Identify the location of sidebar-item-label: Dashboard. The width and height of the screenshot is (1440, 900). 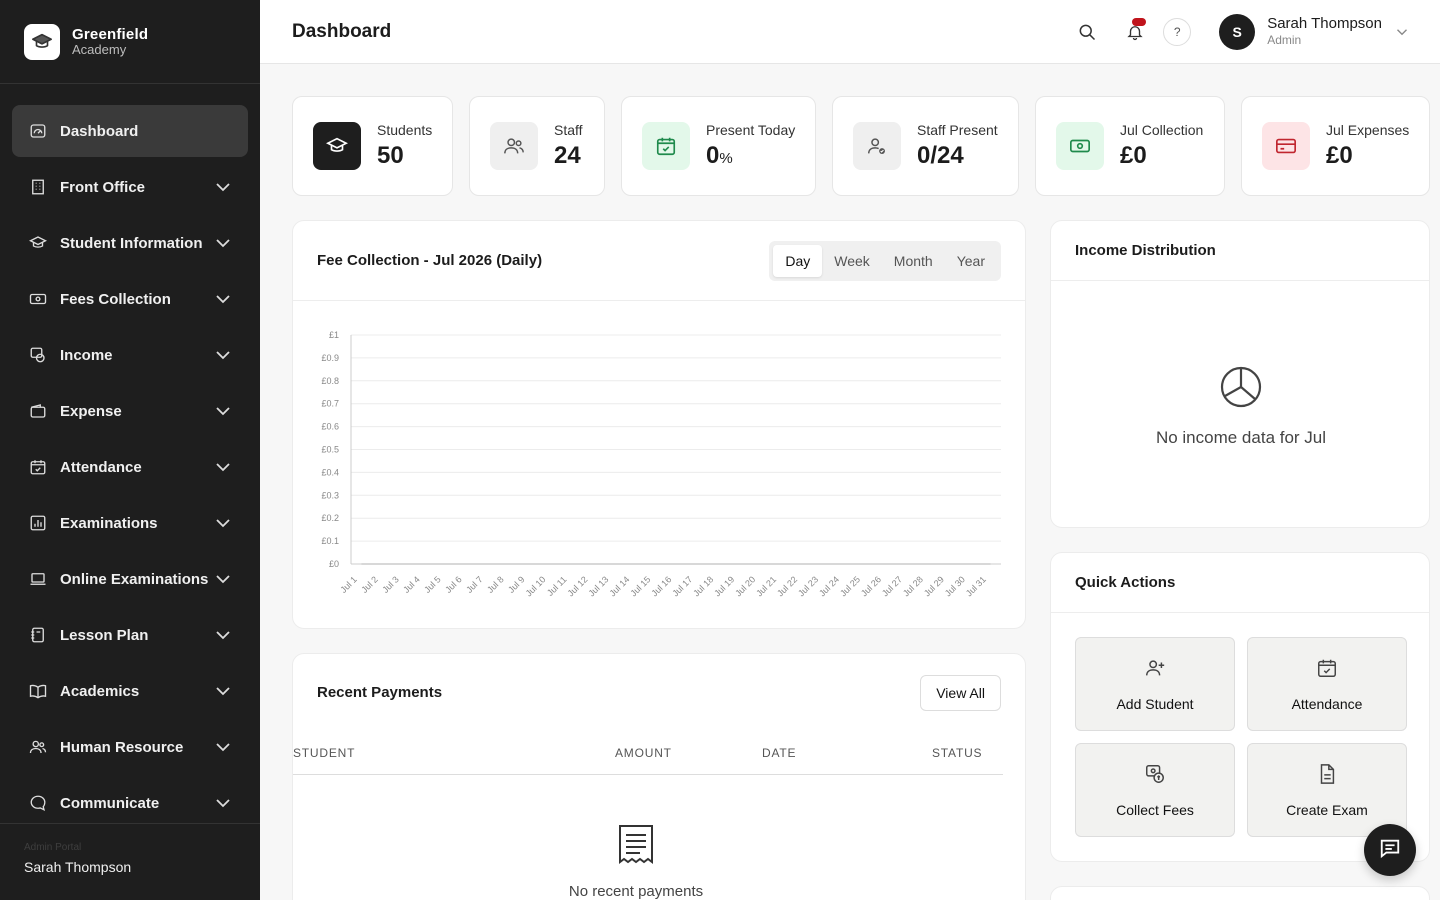
(99, 131).